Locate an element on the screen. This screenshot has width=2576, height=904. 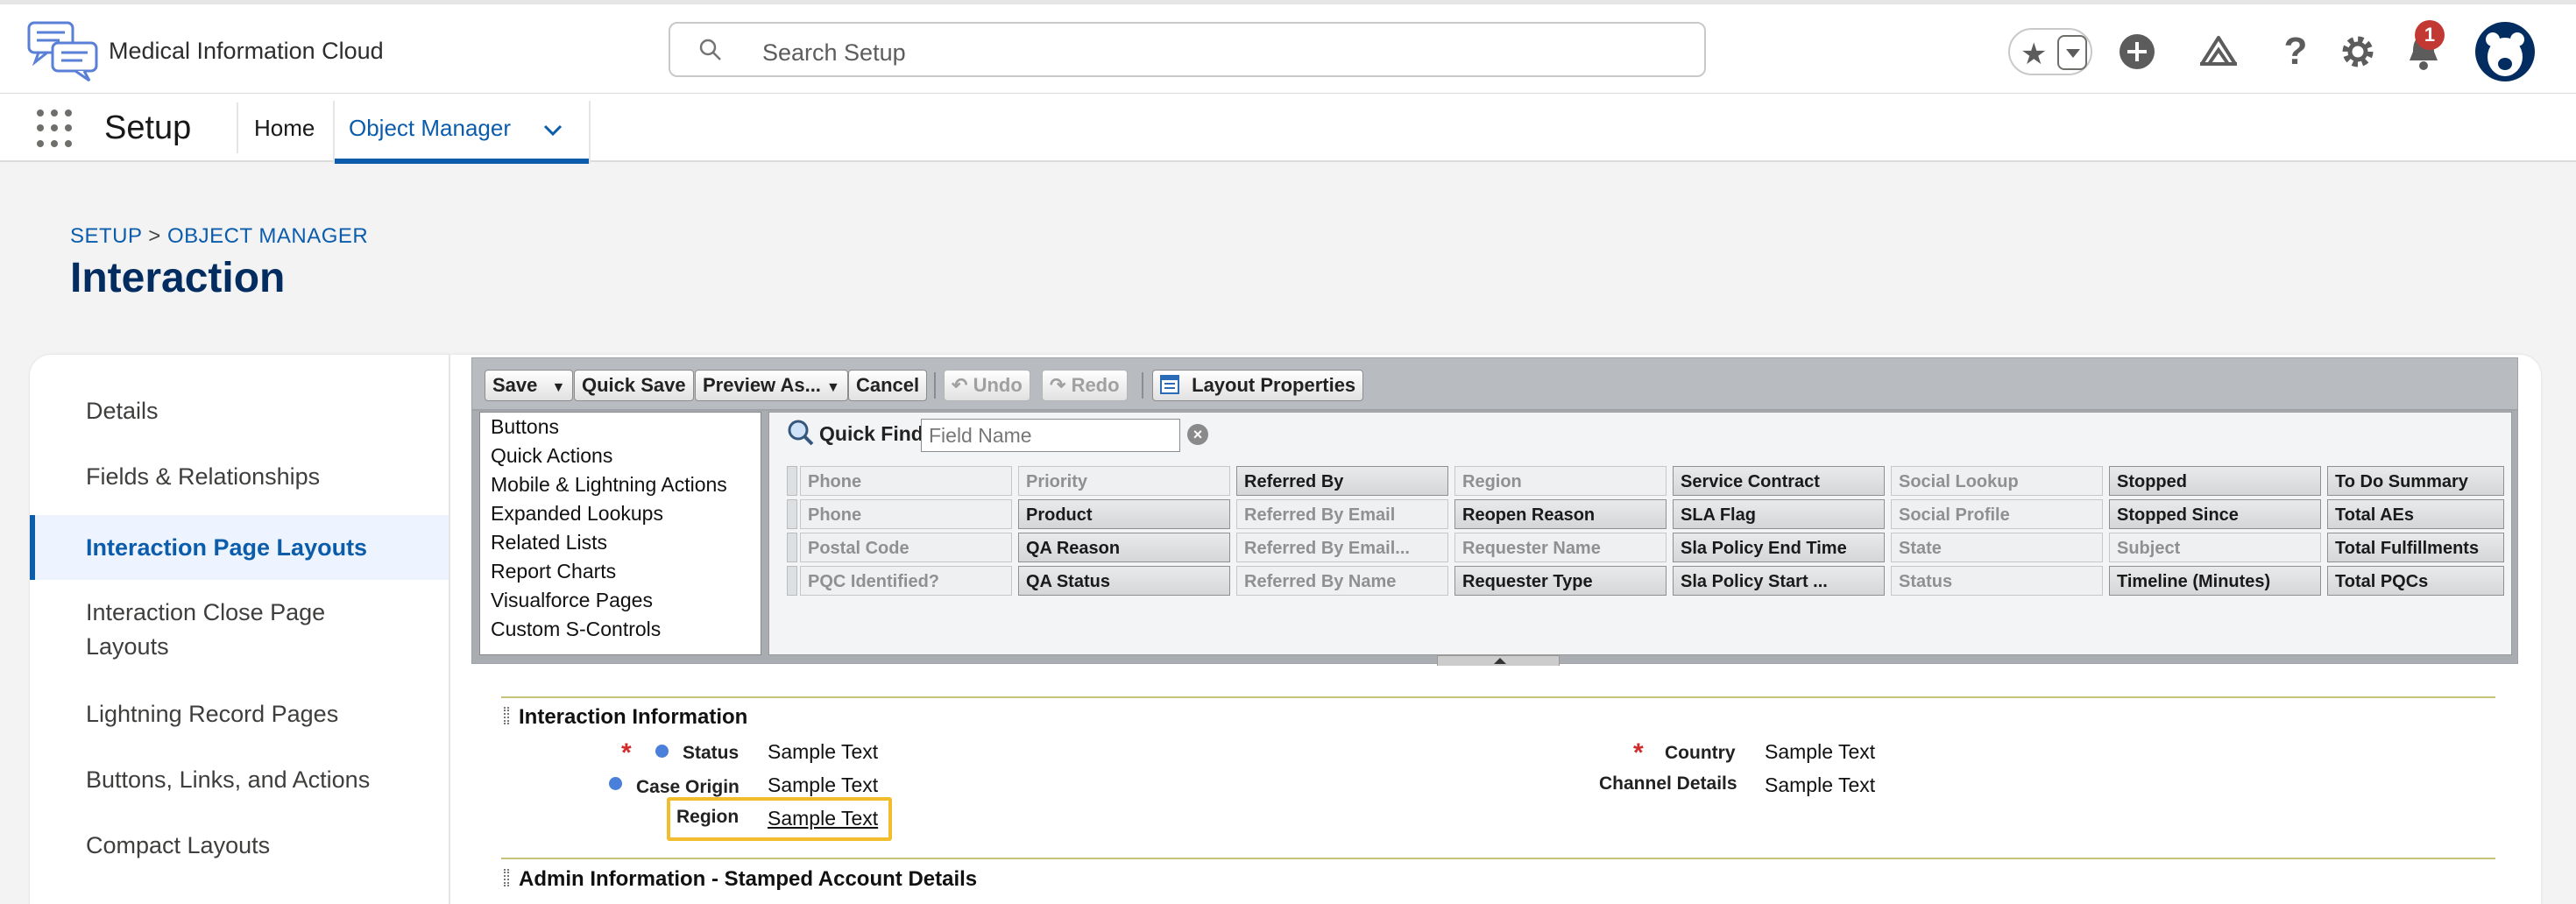
field-value-status: Sample Text is located at coordinates (823, 751).